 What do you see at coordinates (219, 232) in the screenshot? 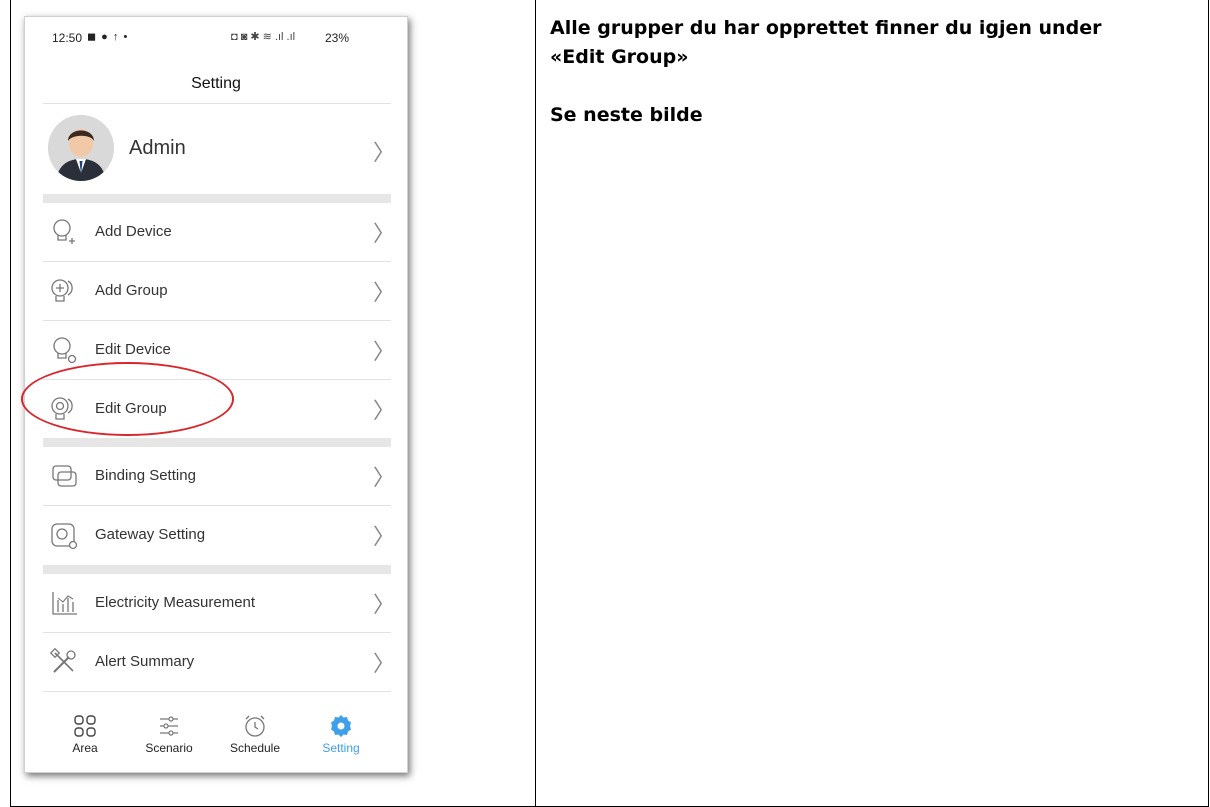
I see `menu-item-add-device: Add Device 〉` at bounding box center [219, 232].